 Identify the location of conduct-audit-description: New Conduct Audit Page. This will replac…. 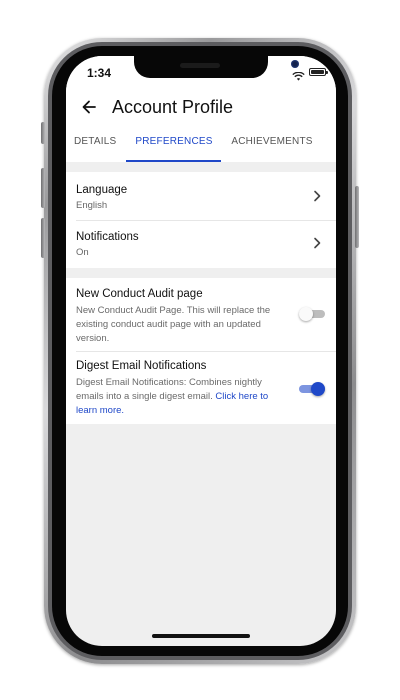
(173, 324).